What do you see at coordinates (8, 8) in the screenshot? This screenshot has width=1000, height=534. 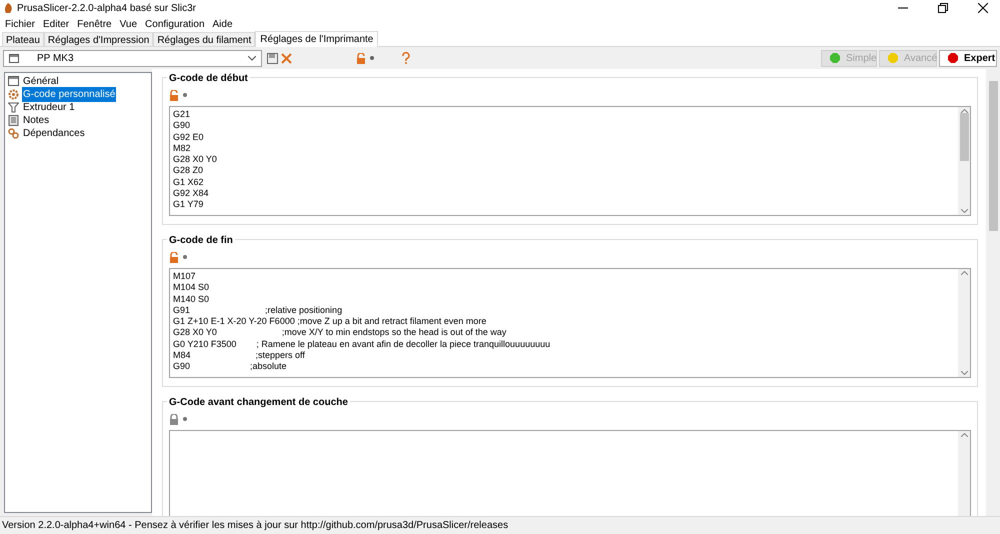 I see `app-logo-icon` at bounding box center [8, 8].